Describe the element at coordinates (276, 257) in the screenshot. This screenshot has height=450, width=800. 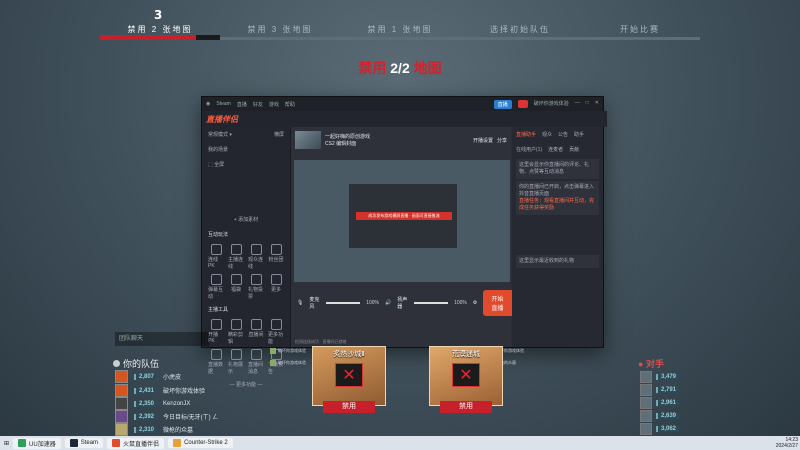
I see `interact-item: 粉丝团` at that location.